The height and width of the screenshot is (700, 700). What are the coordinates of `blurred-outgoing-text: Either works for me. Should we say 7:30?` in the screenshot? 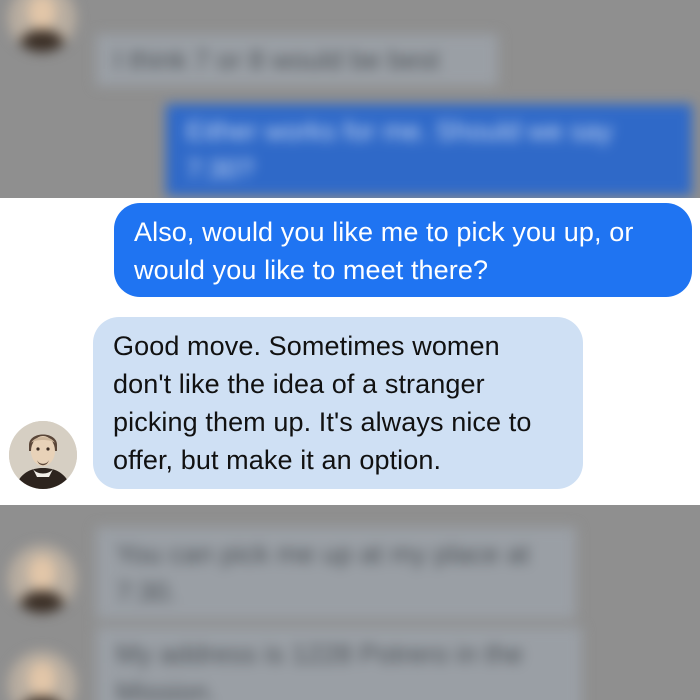 It's located at (399, 150).